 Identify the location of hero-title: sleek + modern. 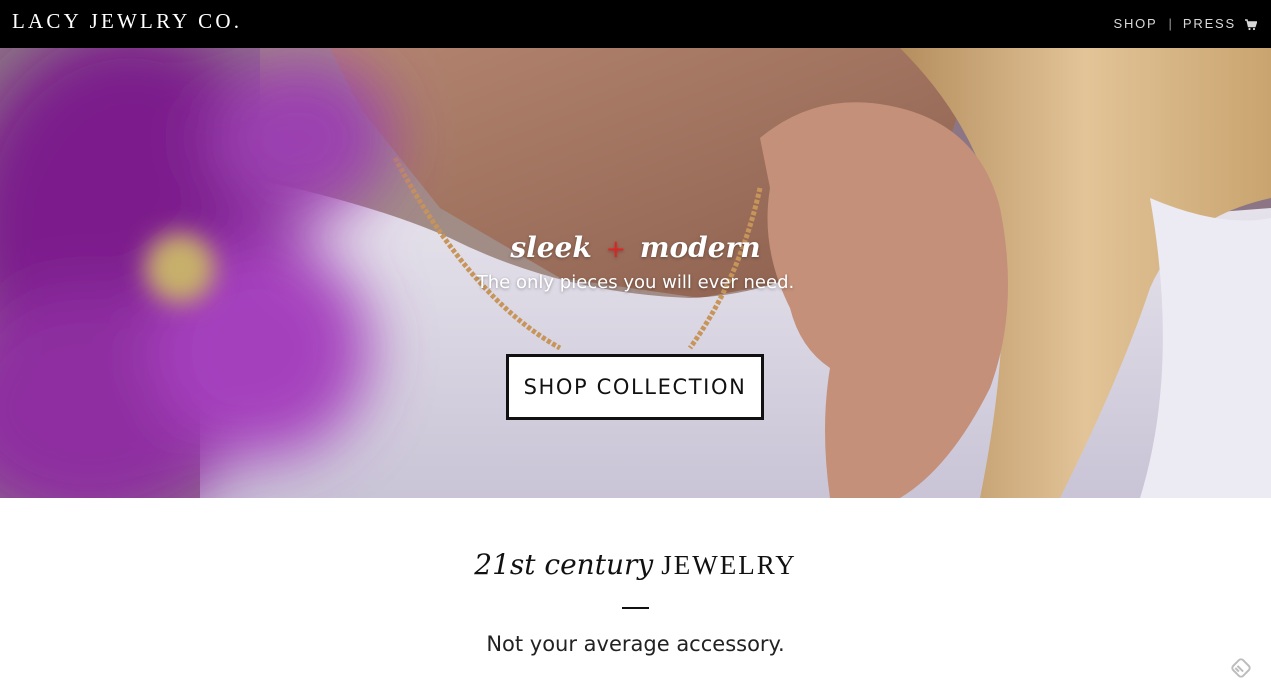
(635, 247).